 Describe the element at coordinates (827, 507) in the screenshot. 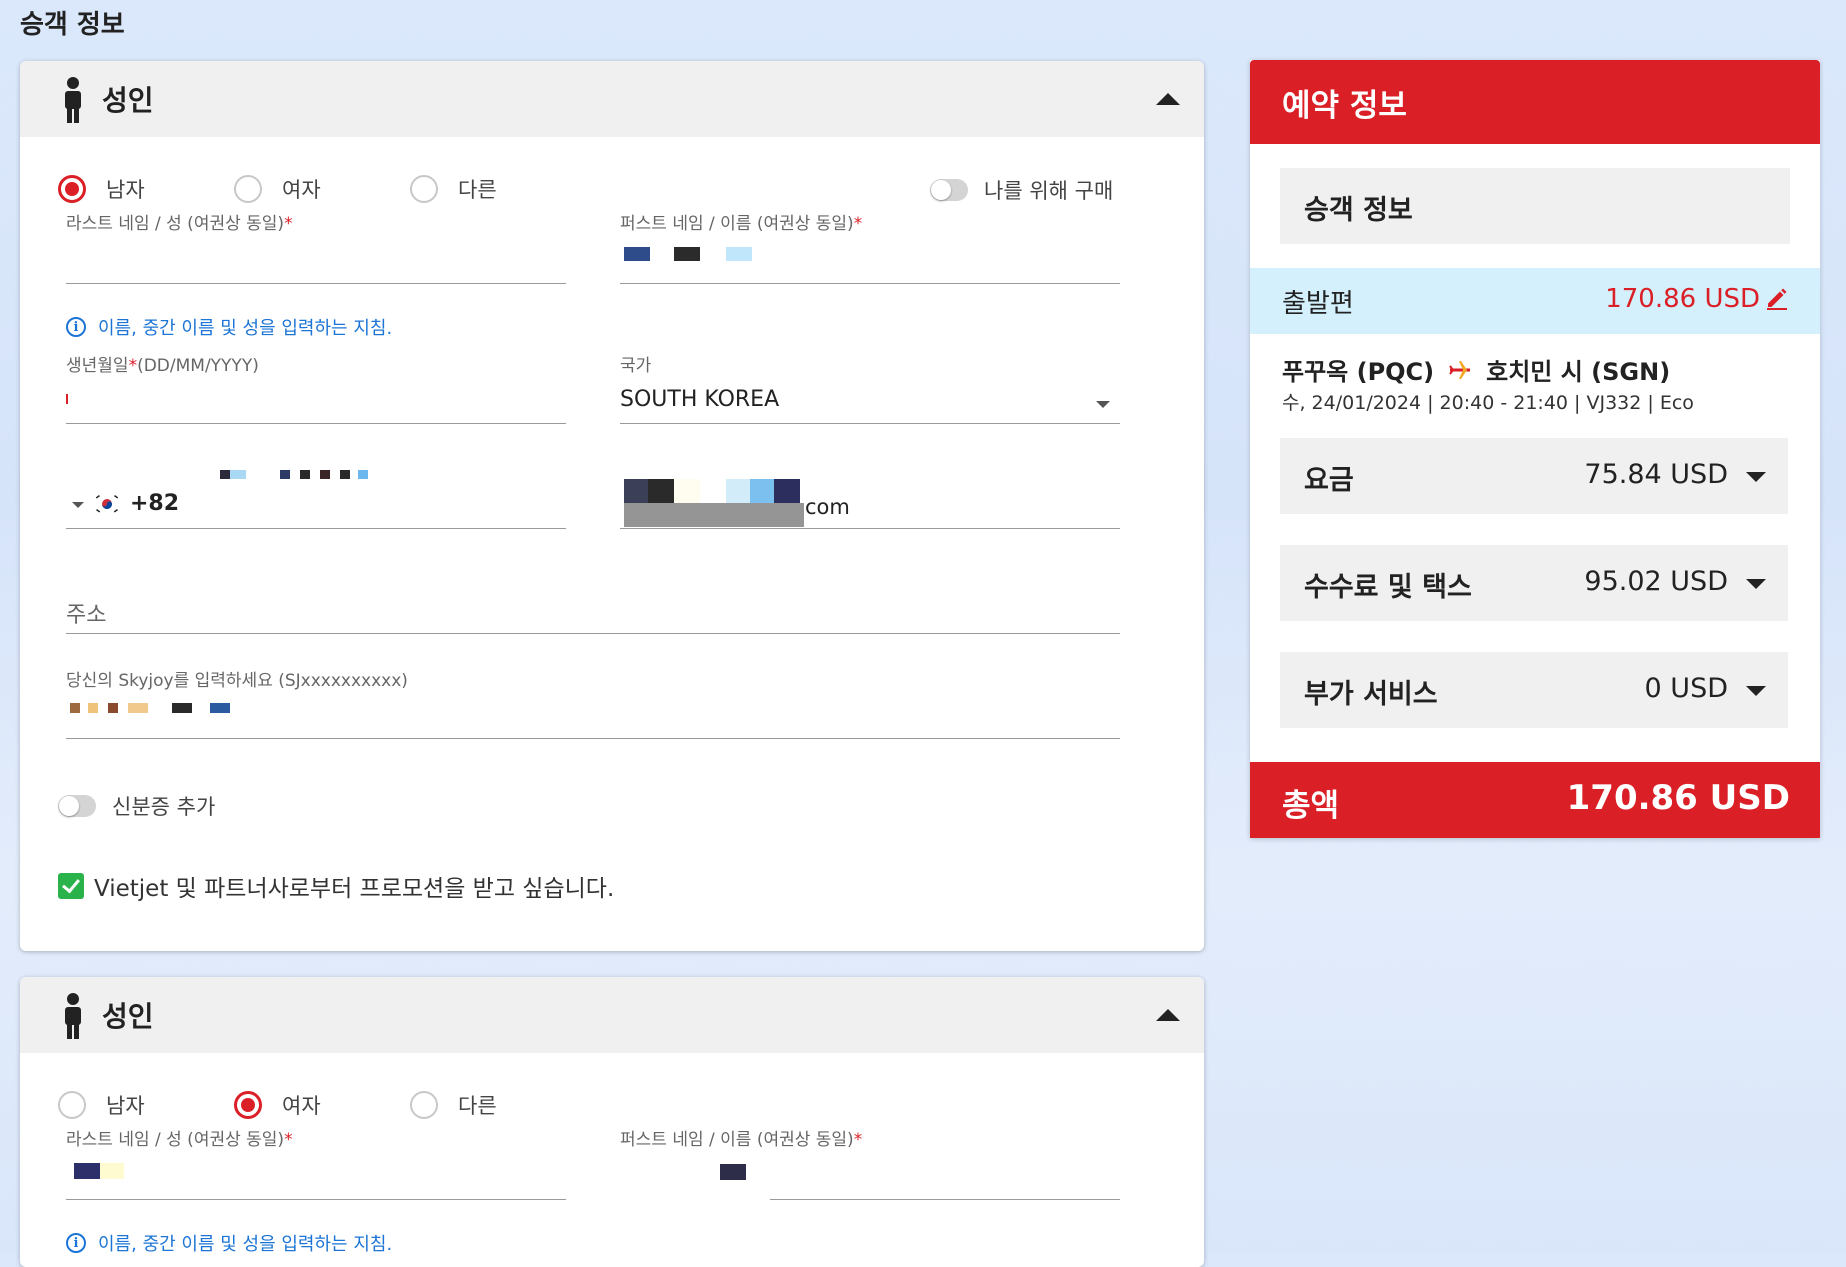

I see `email-suffix: com` at that location.